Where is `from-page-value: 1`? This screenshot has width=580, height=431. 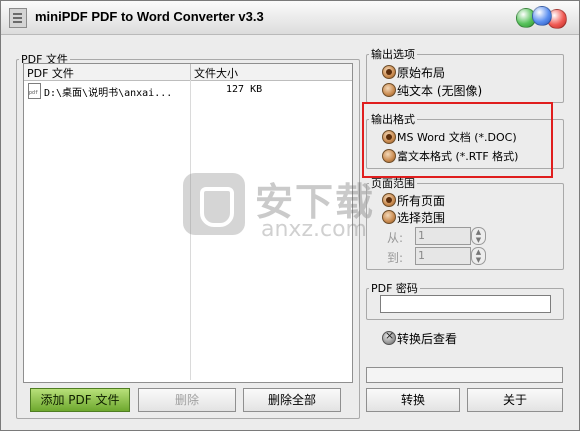 from-page-value: 1 is located at coordinates (421, 235).